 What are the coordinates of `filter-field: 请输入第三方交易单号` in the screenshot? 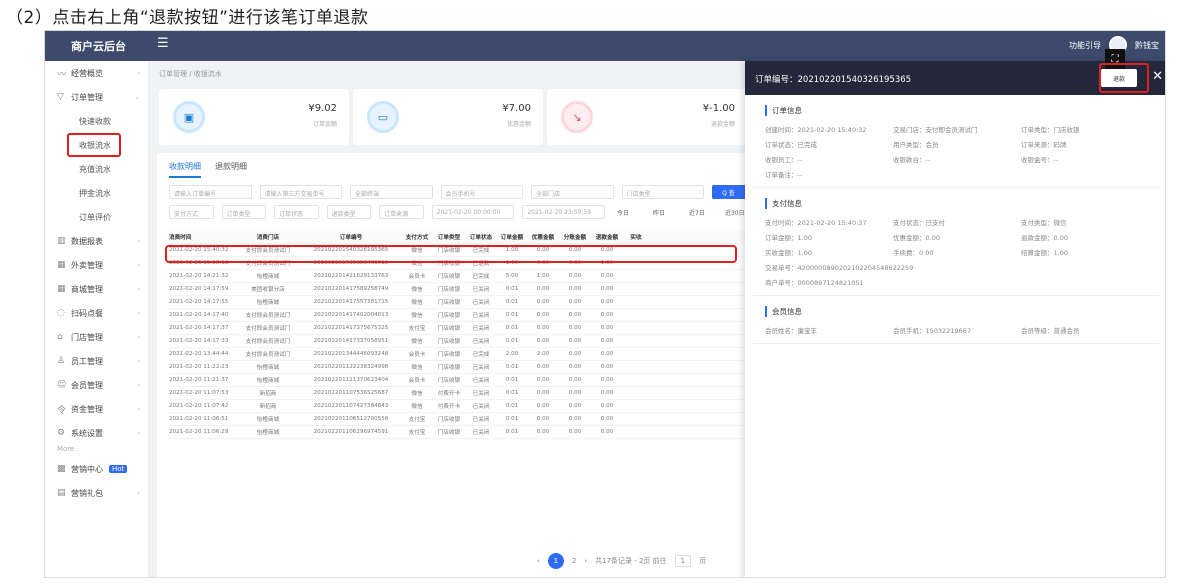 It's located at (301, 192).